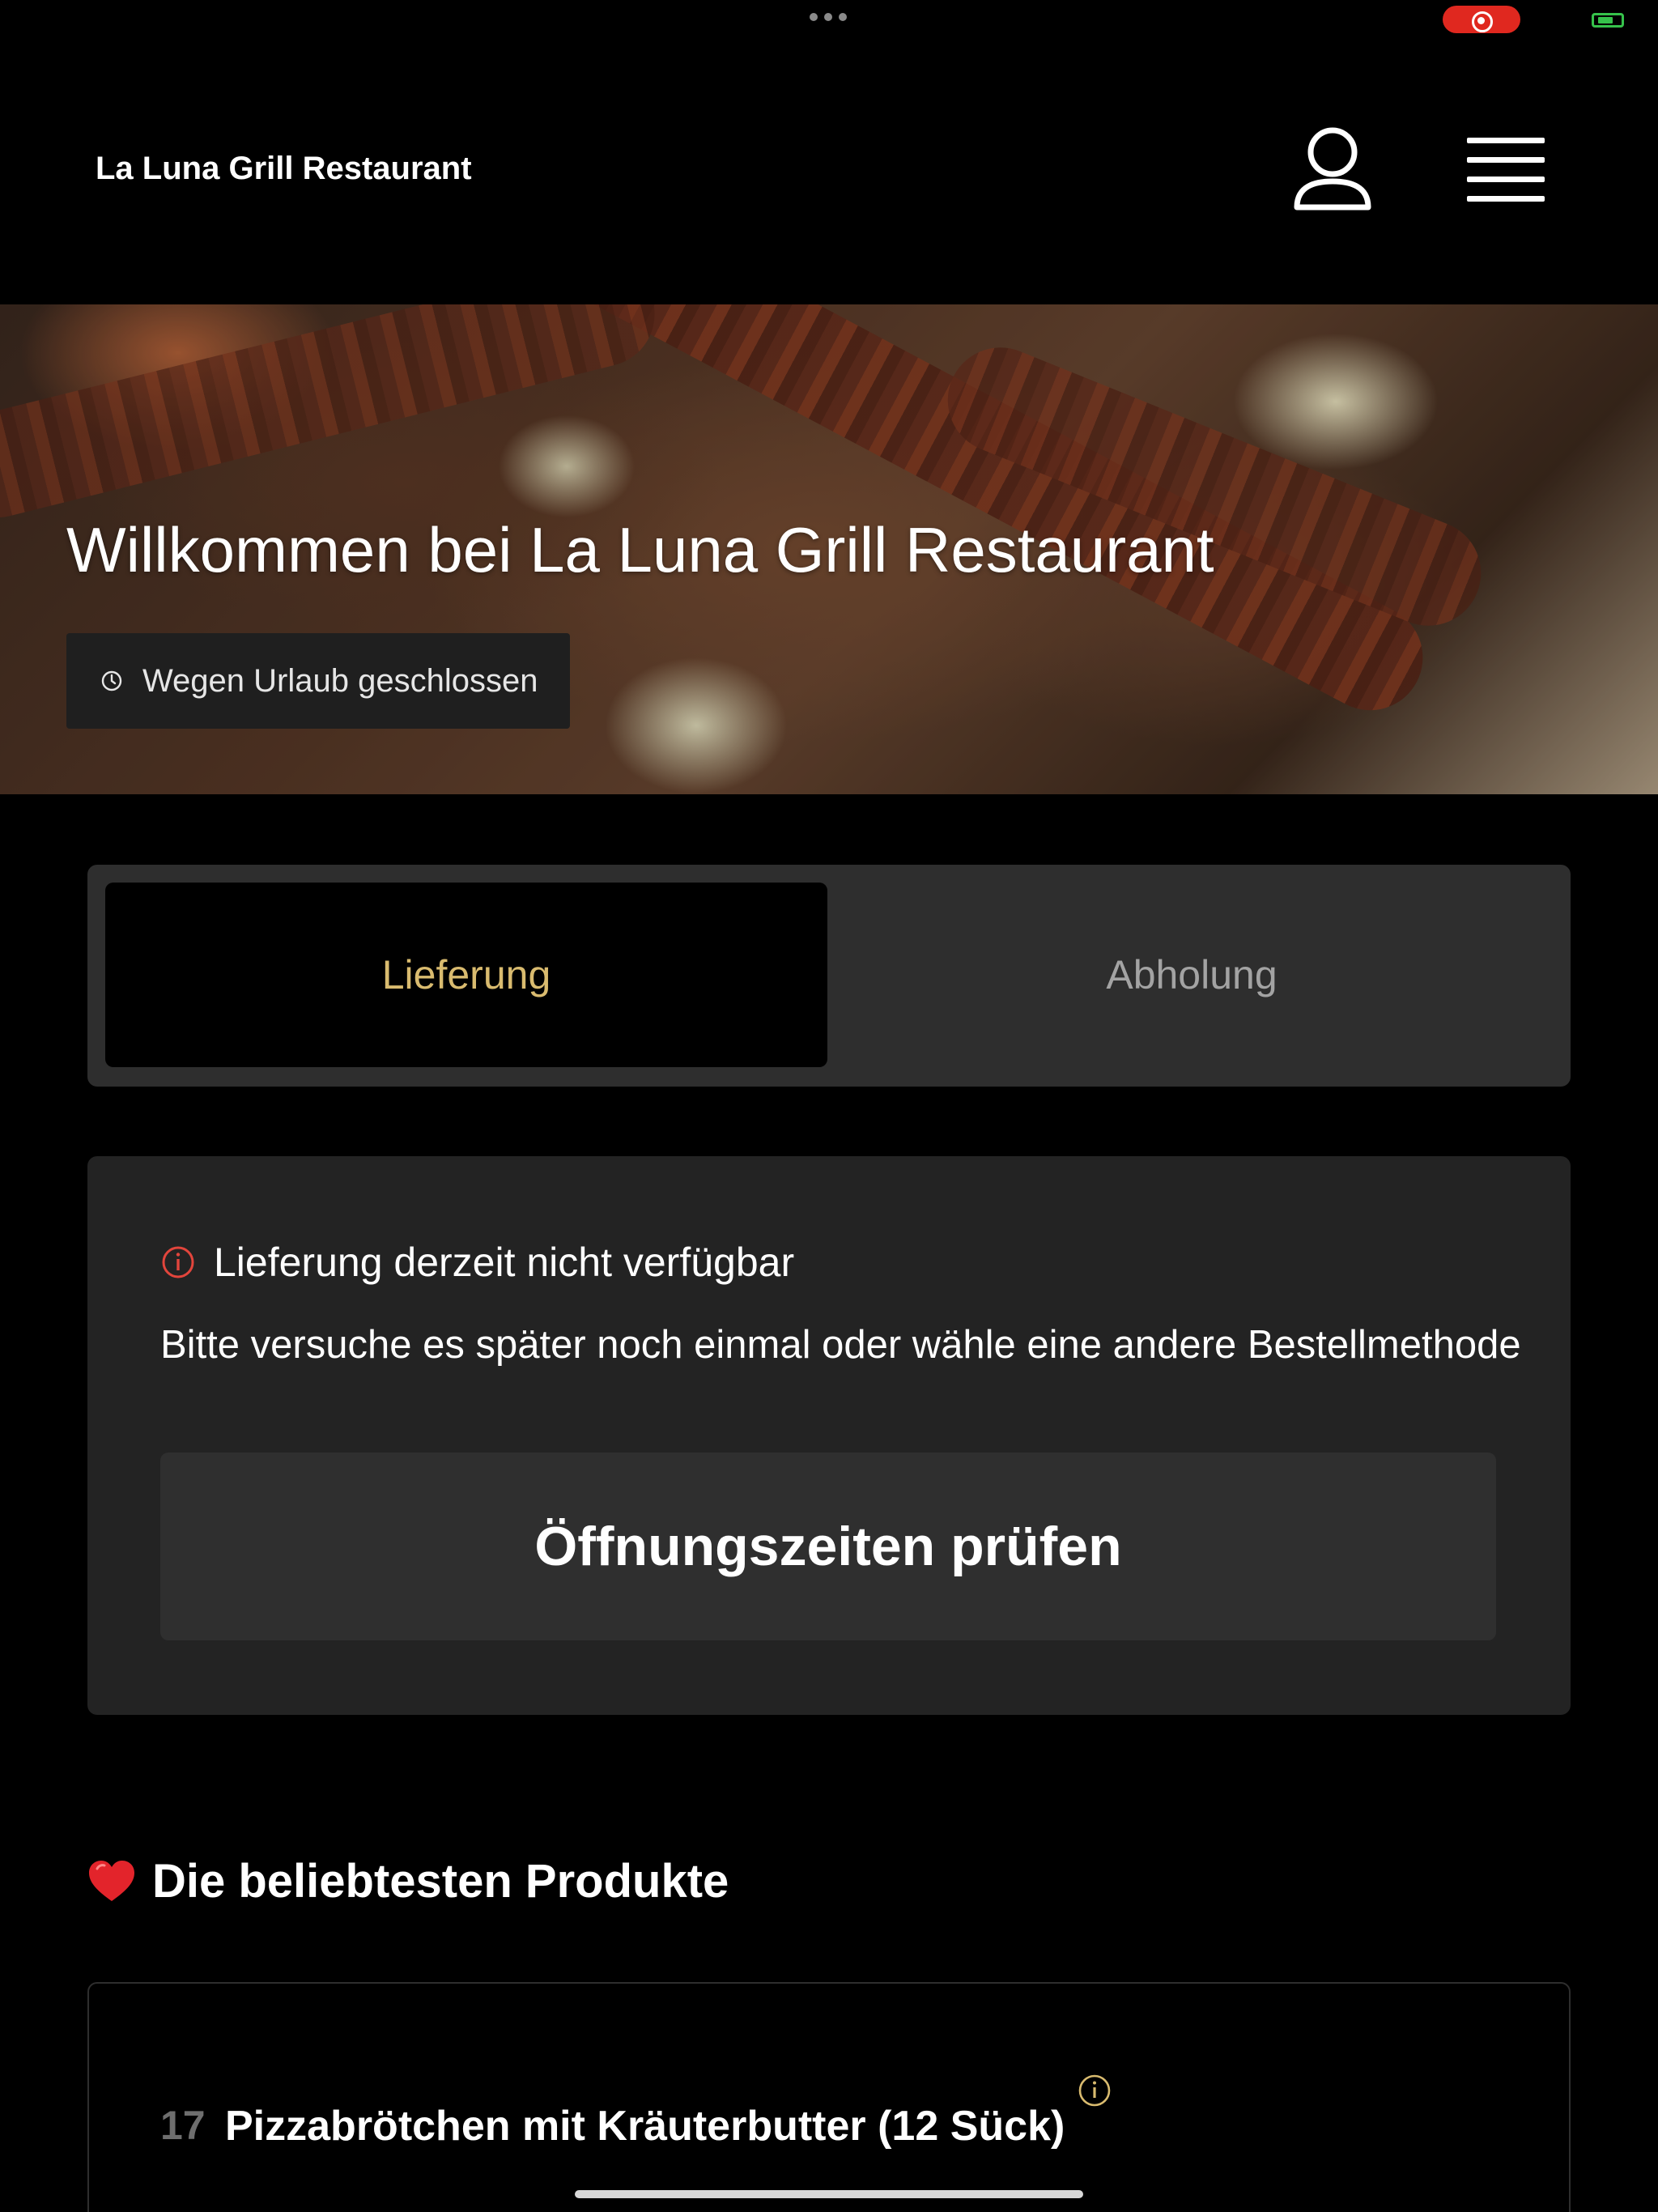  What do you see at coordinates (829, 2194) in the screenshot?
I see `home-indicator` at bounding box center [829, 2194].